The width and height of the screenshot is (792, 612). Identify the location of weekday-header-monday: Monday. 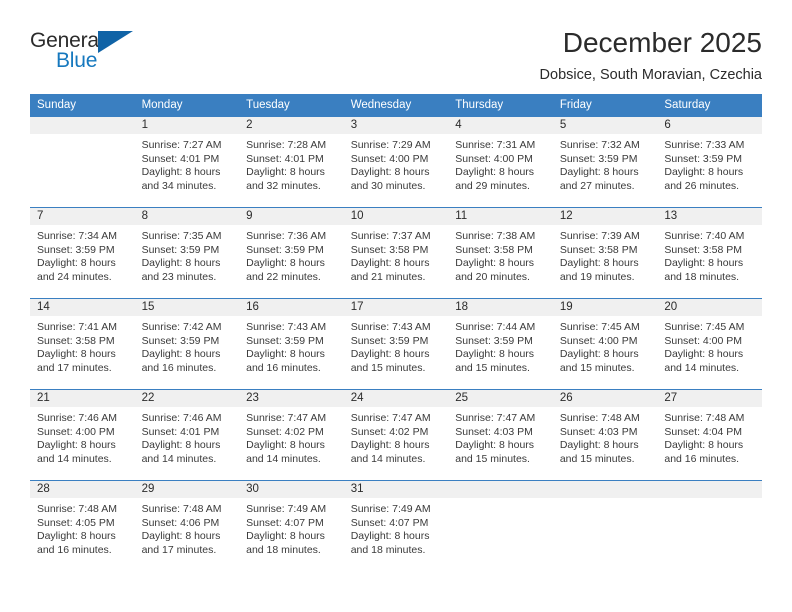
(187, 105).